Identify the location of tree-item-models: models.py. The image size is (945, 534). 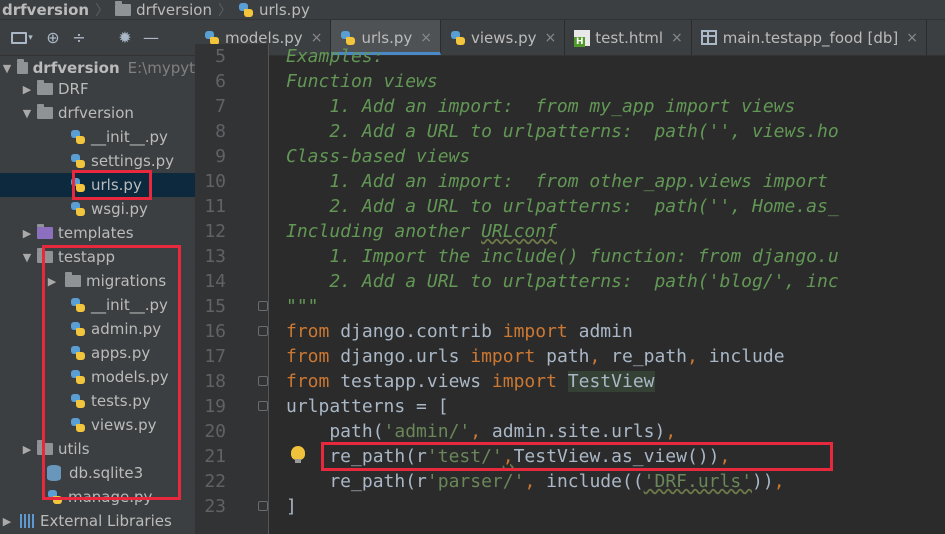
(97, 377).